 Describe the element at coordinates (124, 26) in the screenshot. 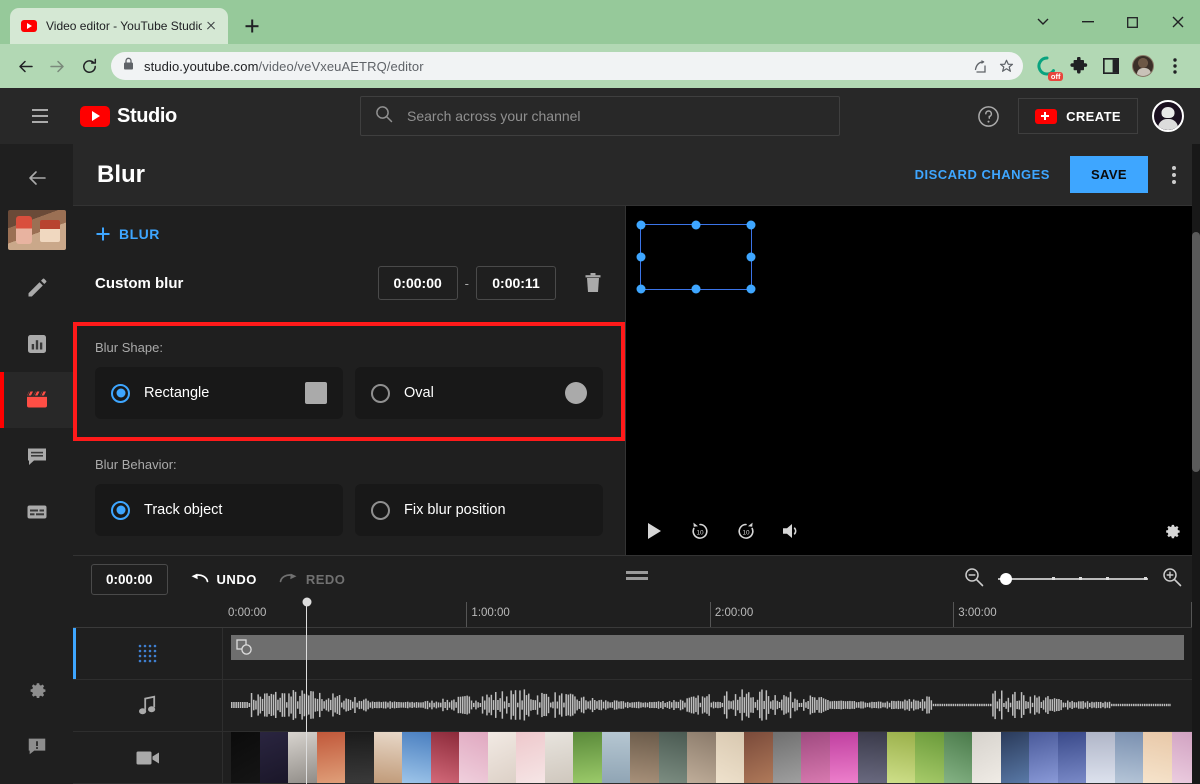

I see `browser-tab-title: Video editor - YouTube Studio` at that location.